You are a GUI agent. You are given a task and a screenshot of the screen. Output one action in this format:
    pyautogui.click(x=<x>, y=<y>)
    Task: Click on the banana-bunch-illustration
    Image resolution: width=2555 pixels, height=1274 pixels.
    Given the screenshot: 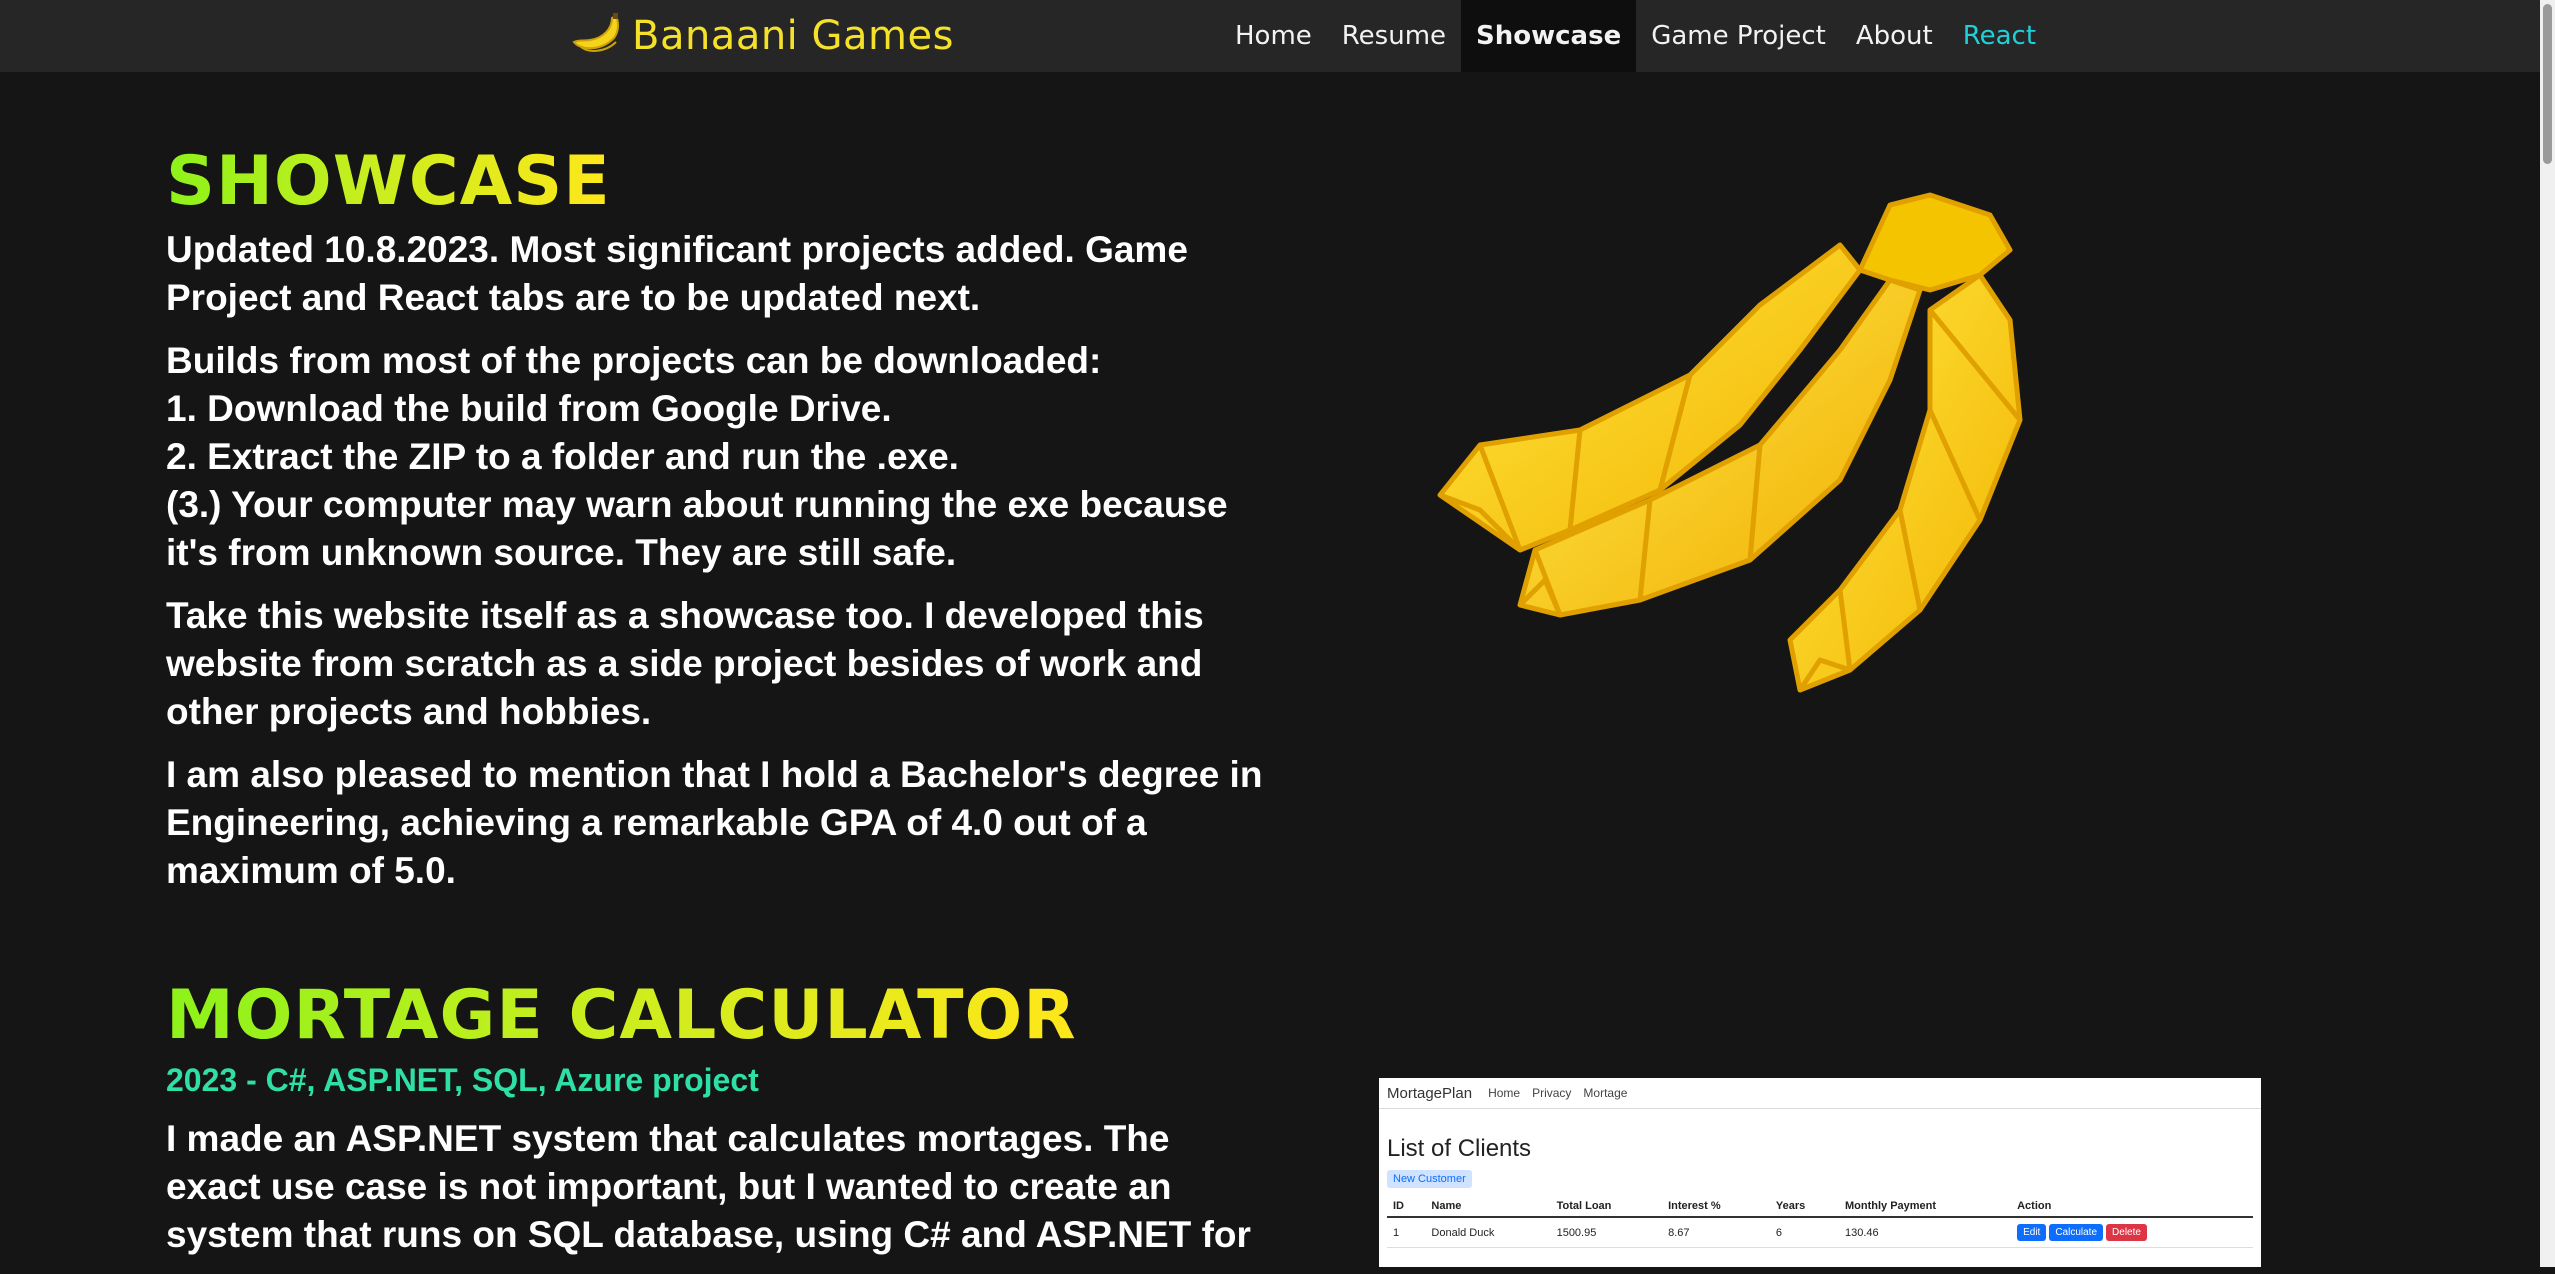 What is the action you would take?
    pyautogui.click(x=1780, y=490)
    